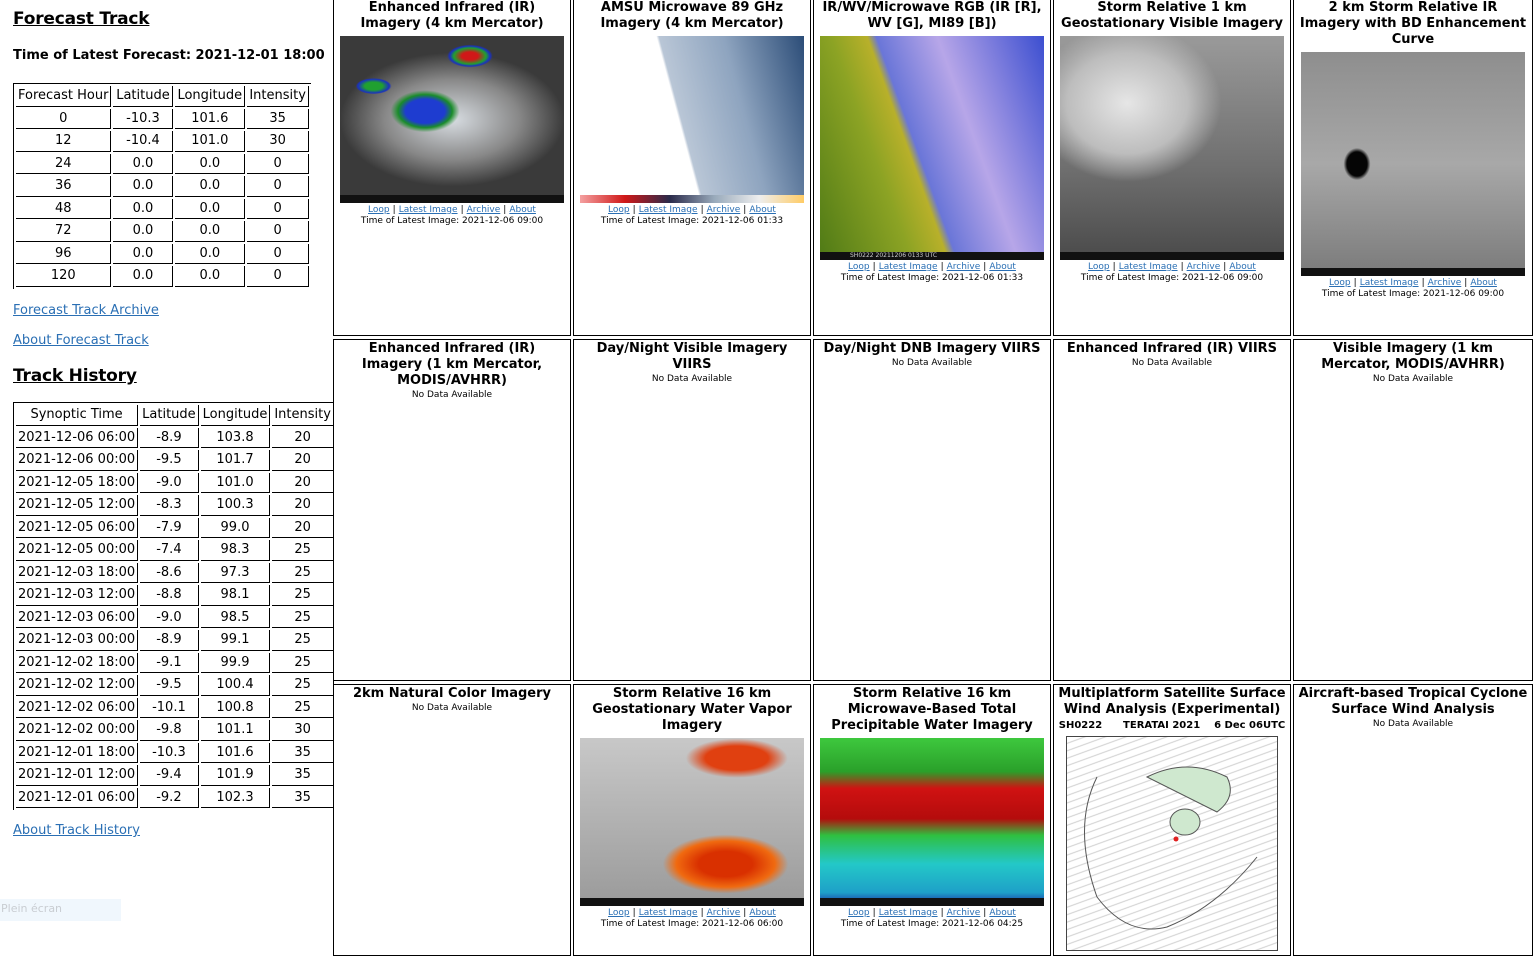 The width and height of the screenshot is (1533, 956). What do you see at coordinates (235, 662) in the screenshot?
I see `table-cell: 99.9` at bounding box center [235, 662].